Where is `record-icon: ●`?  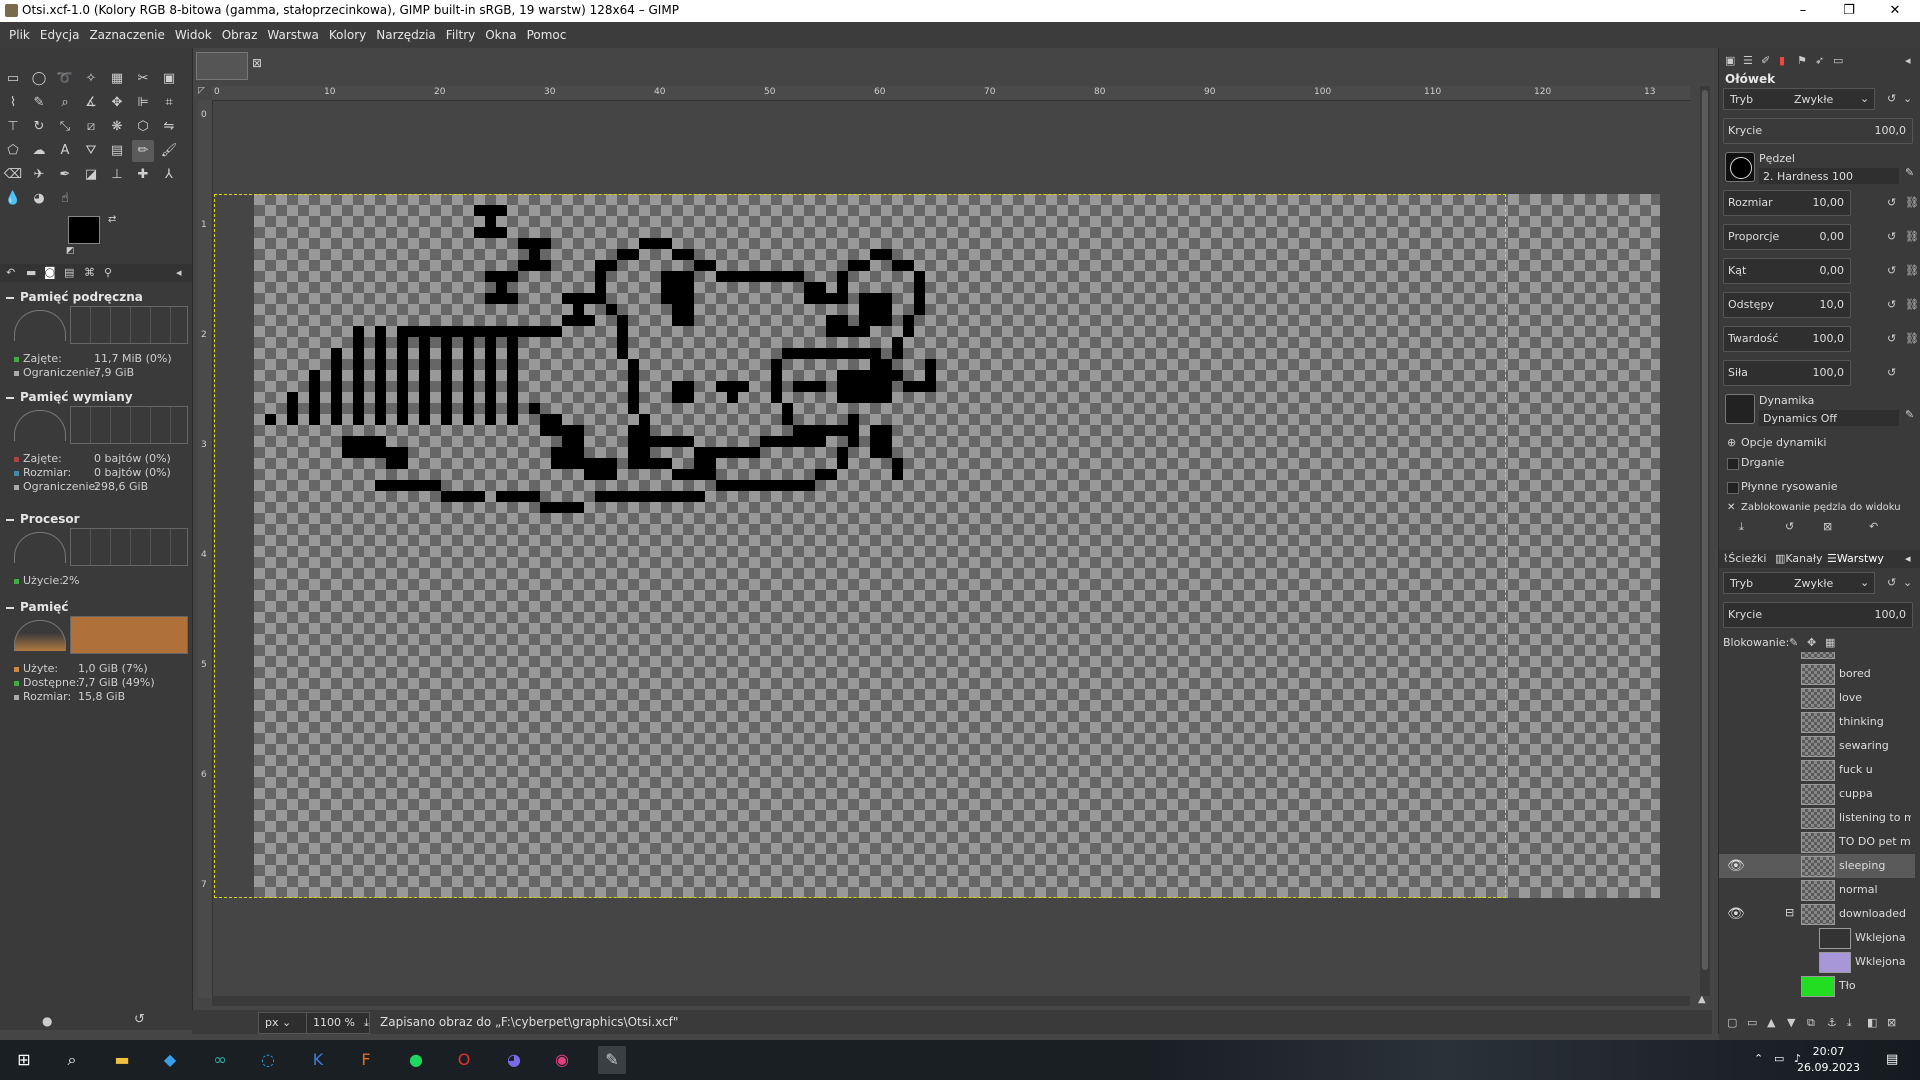 record-icon: ● is located at coordinates (47, 1021).